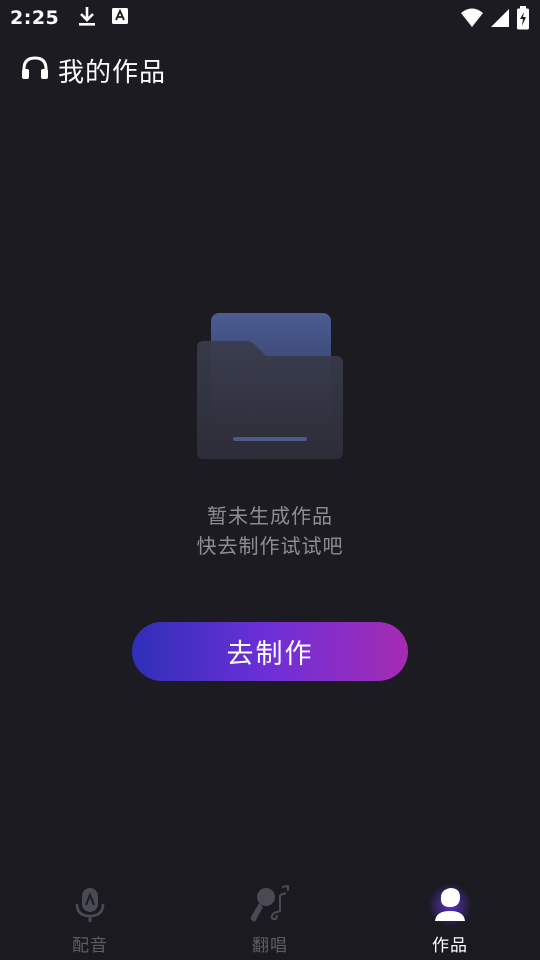  Describe the element at coordinates (120, 18) in the screenshot. I see `accessibility-a-icon` at that location.